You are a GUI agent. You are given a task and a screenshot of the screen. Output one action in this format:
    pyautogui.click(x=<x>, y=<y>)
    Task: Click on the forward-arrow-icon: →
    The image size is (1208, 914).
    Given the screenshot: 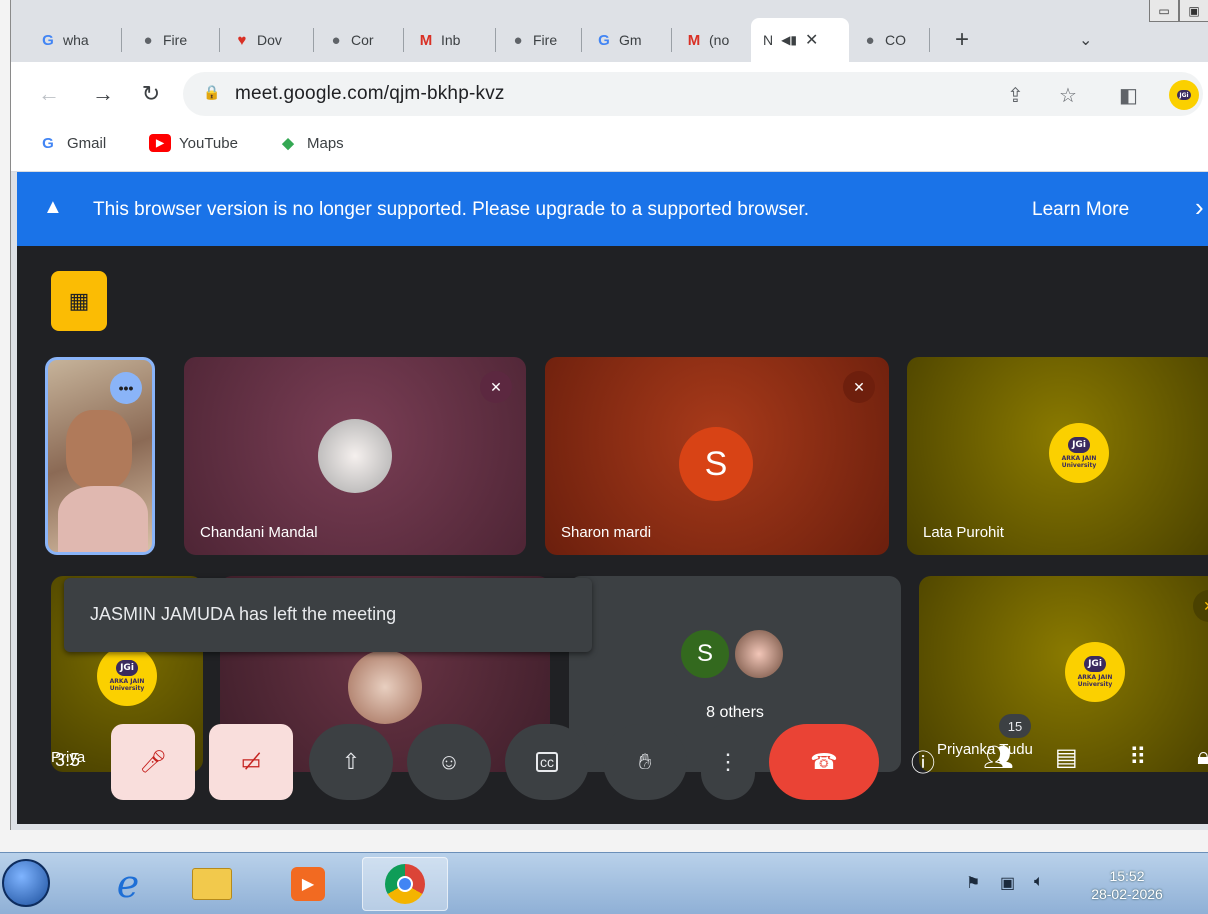 What is the action you would take?
    pyautogui.click(x=103, y=94)
    